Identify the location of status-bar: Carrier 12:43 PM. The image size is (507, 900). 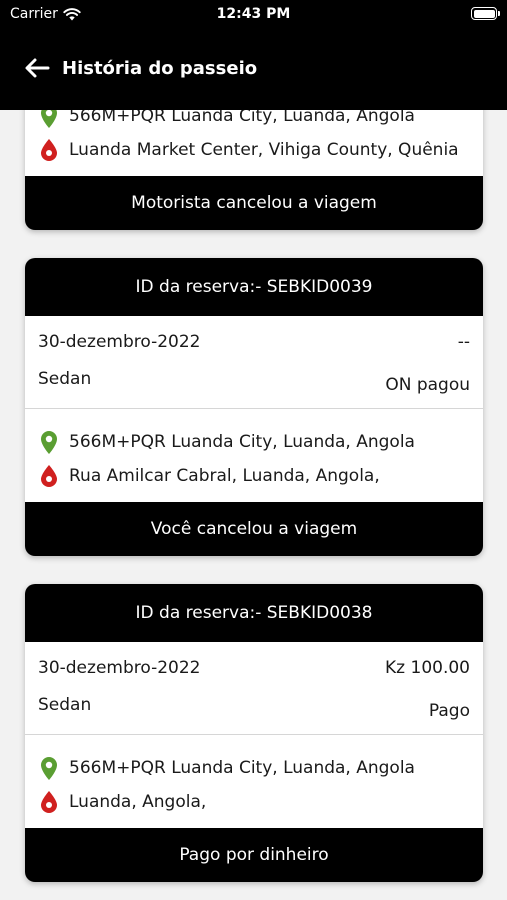
(253, 14).